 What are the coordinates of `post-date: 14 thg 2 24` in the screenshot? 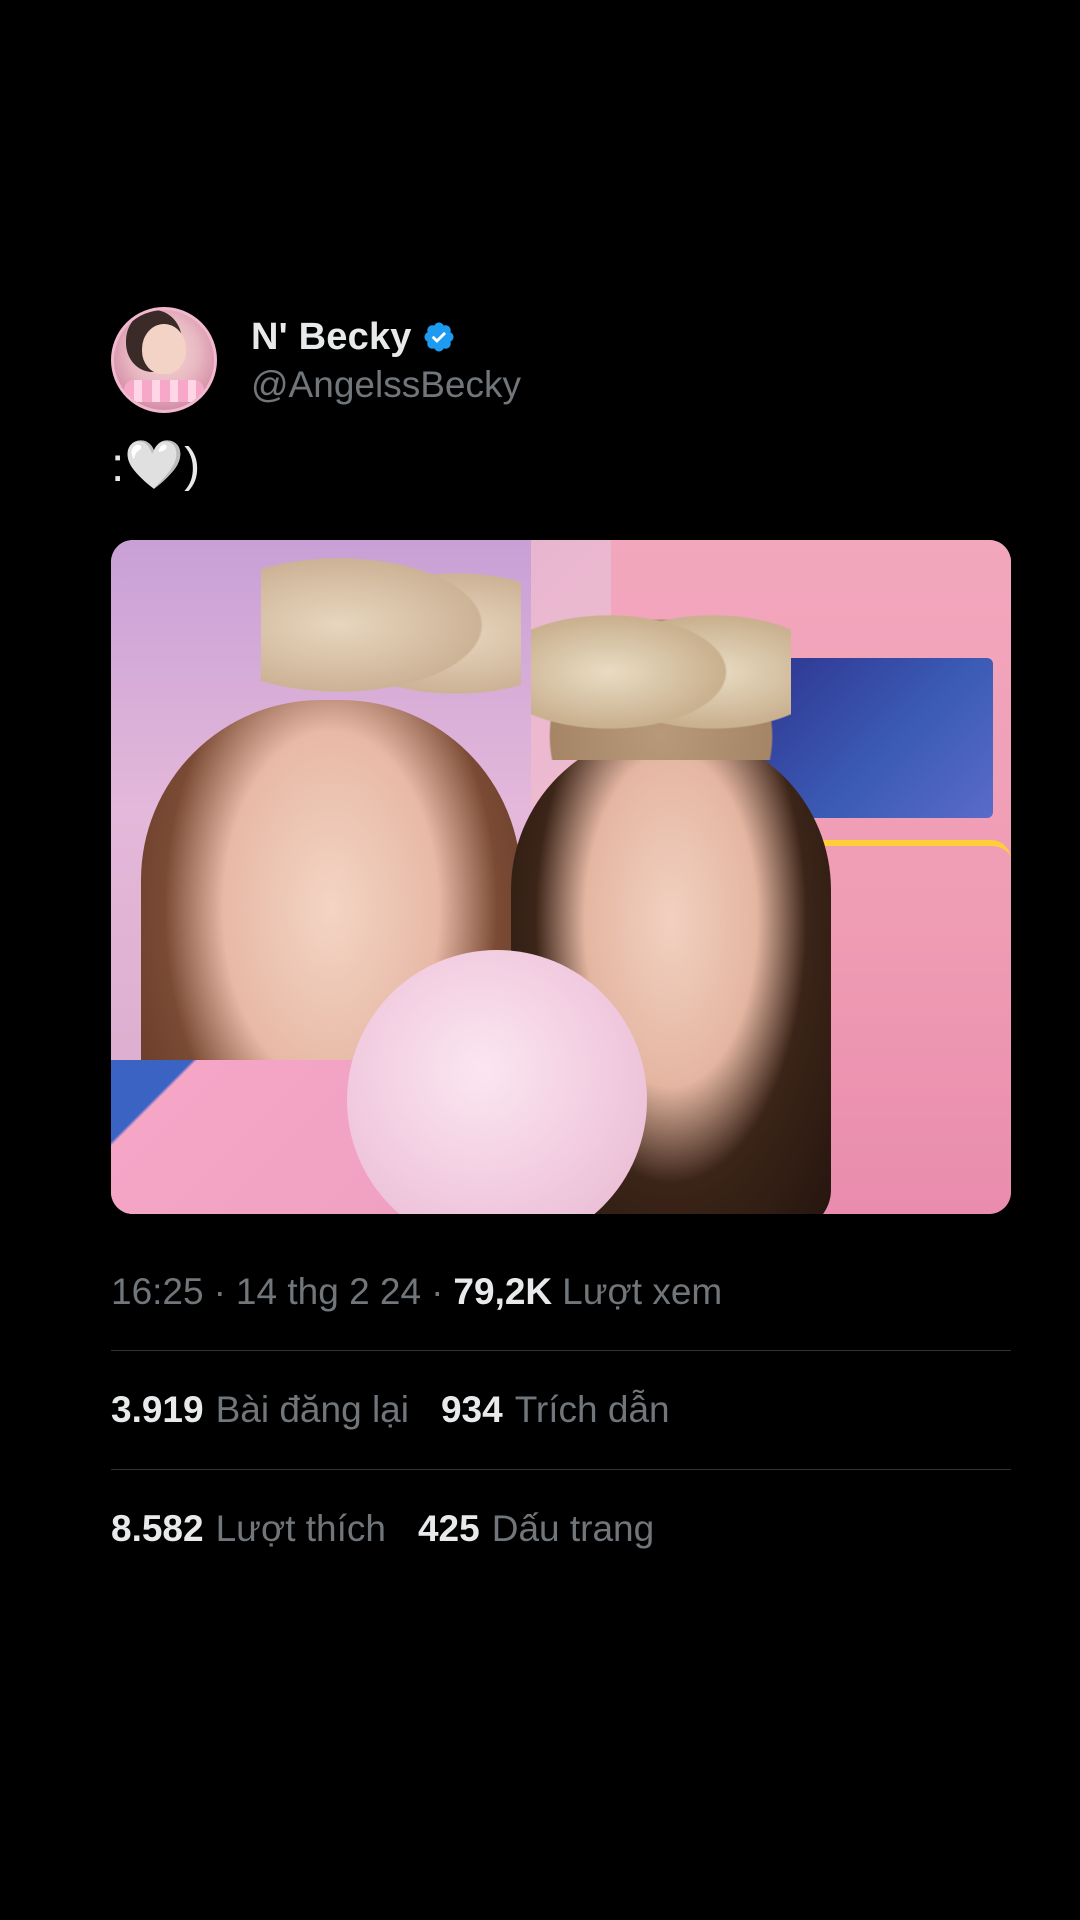 It's located at (328, 1292).